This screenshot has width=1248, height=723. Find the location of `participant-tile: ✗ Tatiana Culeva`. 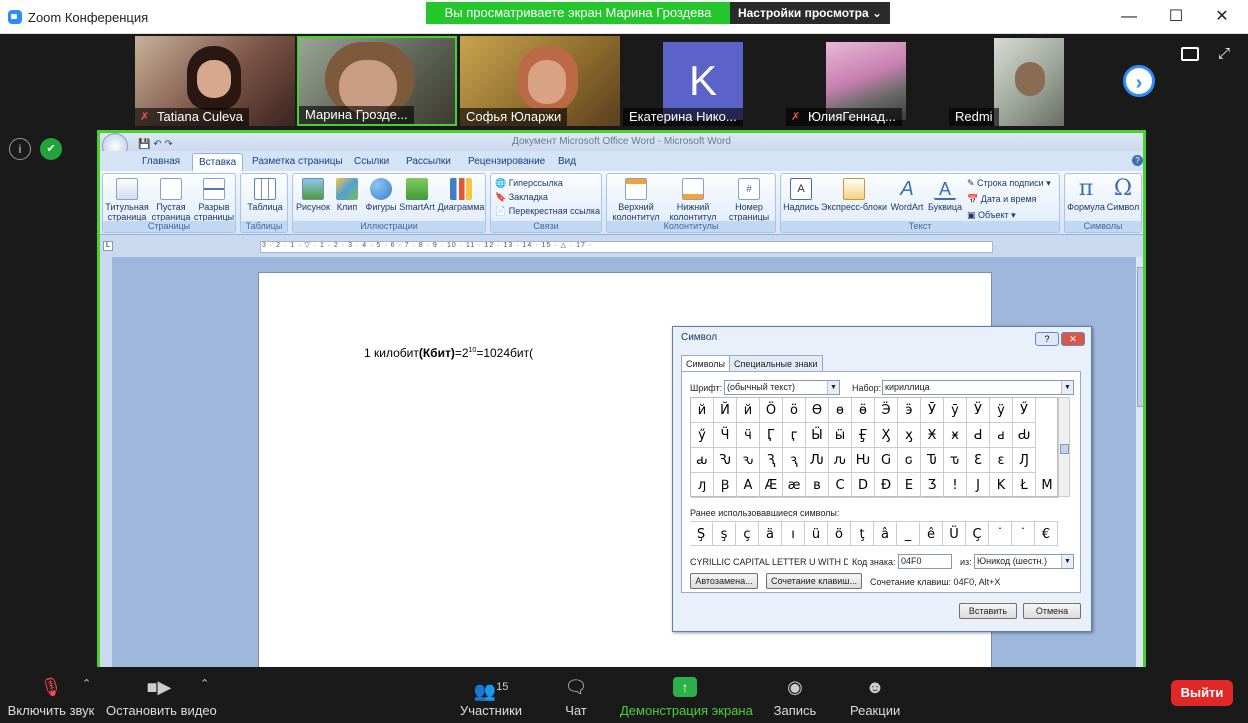

participant-tile: ✗ Tatiana Culeva is located at coordinates (215, 81).